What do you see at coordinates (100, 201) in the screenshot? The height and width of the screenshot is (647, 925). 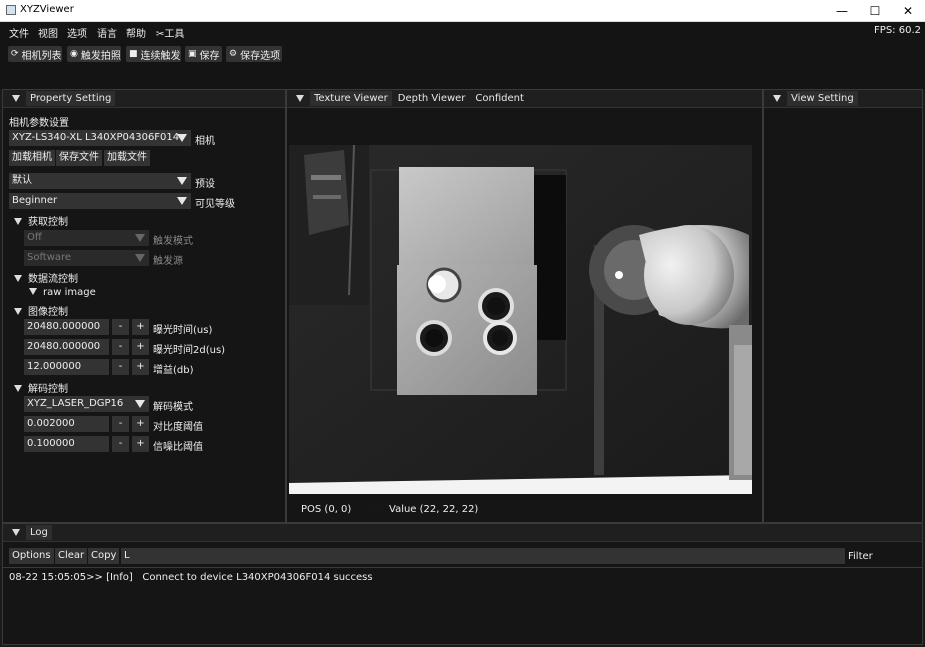 I see `visibility-select: Beginner` at bounding box center [100, 201].